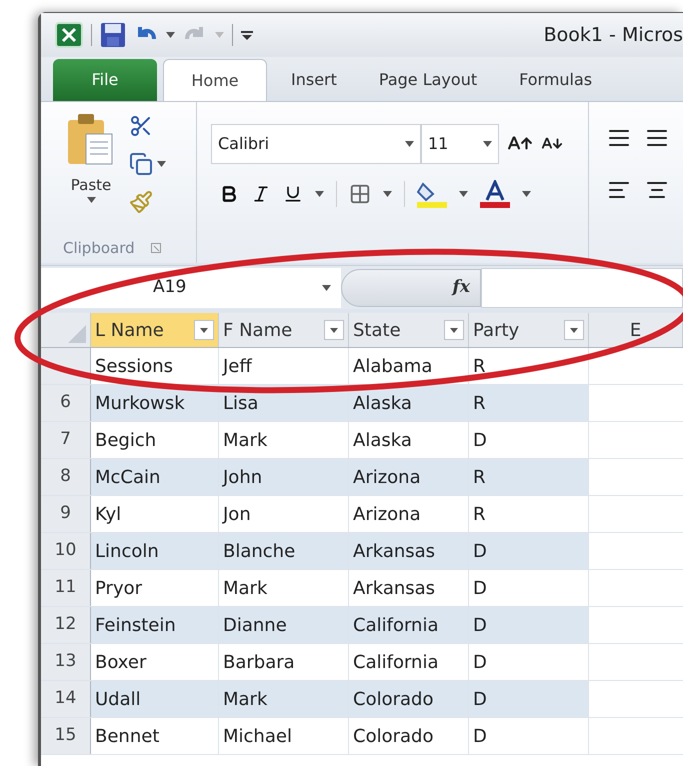  What do you see at coordinates (409, 477) in the screenshot?
I see `table-cell: Arizona` at bounding box center [409, 477].